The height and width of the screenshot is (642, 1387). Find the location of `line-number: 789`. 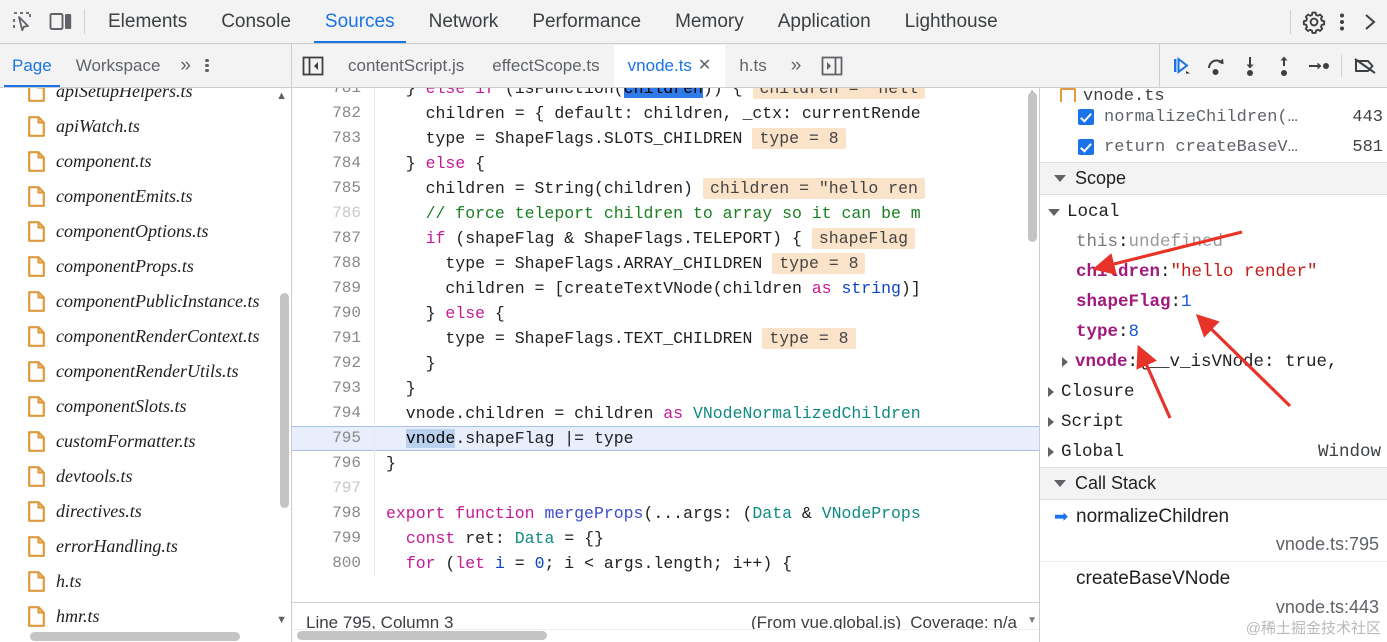

line-number: 789 is located at coordinates (333, 288).